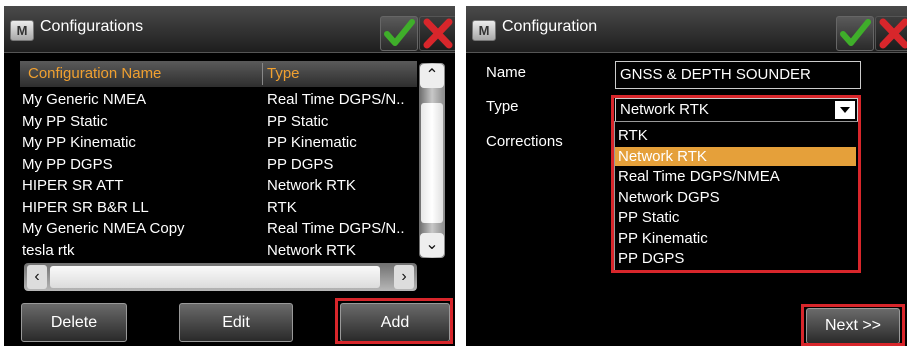 The height and width of the screenshot is (351, 909). I want to click on table-row: tesla rtk Network RTK, so click(220, 250).